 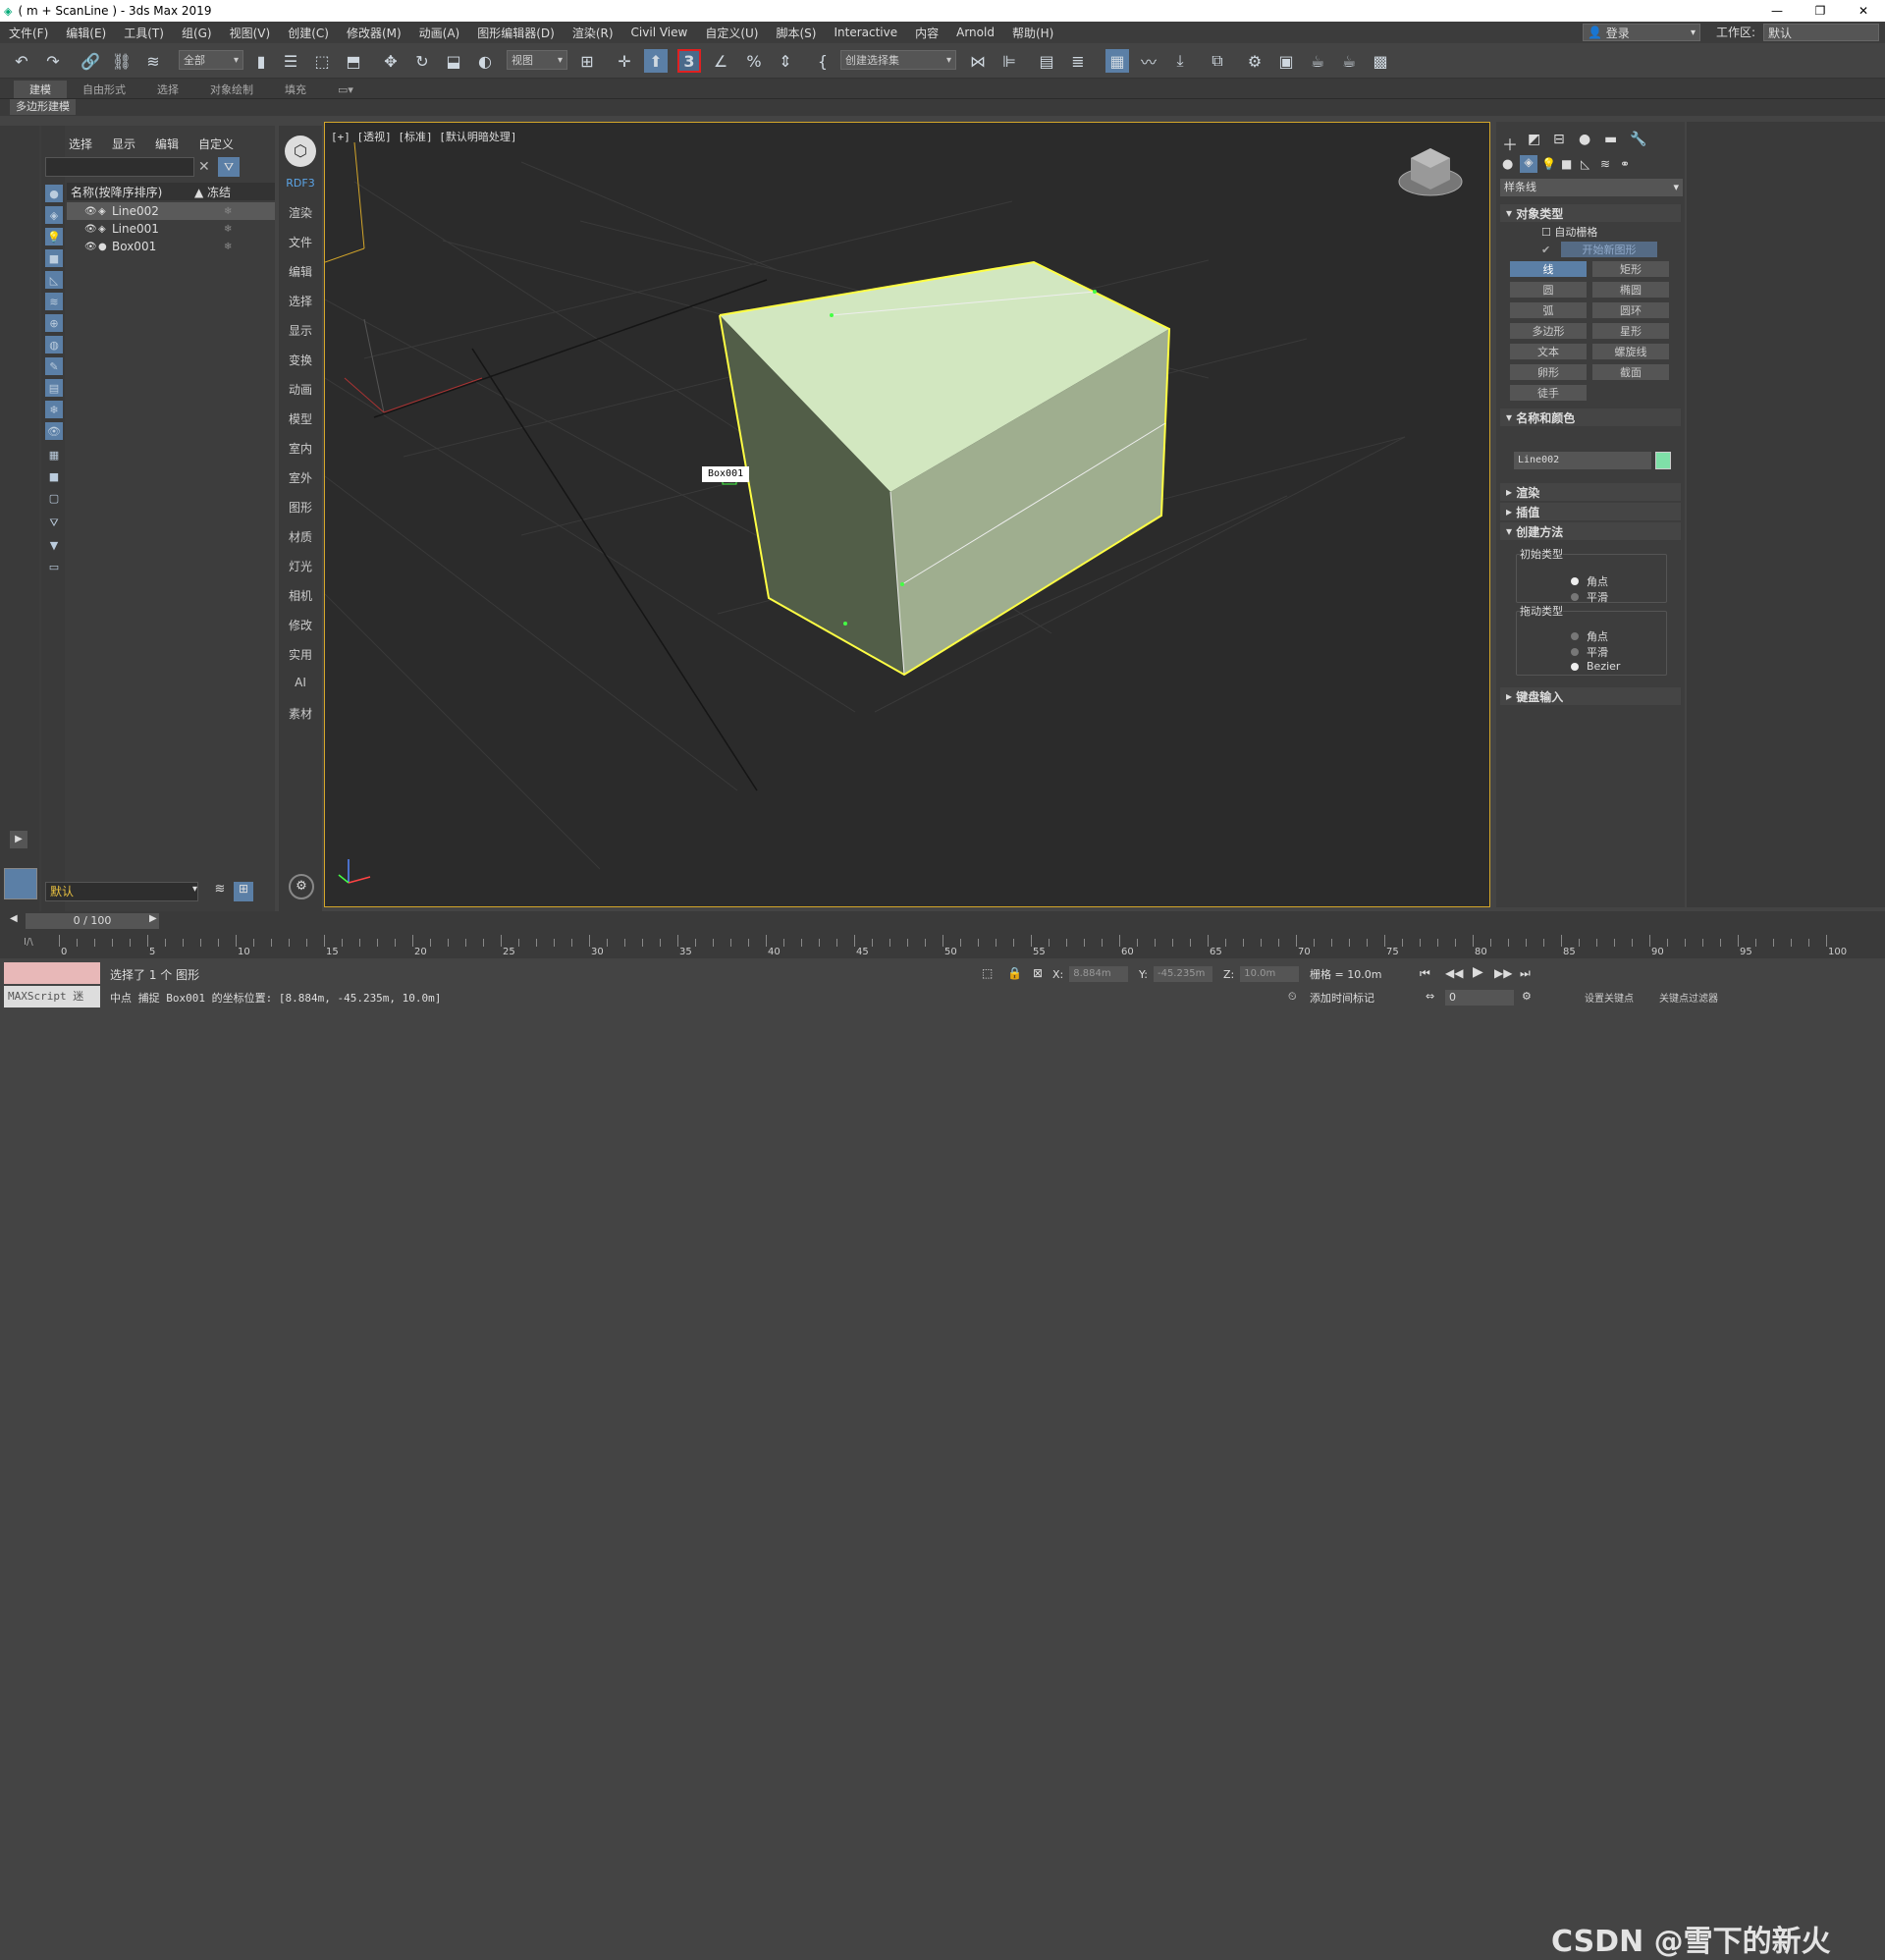 What do you see at coordinates (54, 498) in the screenshot?
I see `display-invert-icon: ▢` at bounding box center [54, 498].